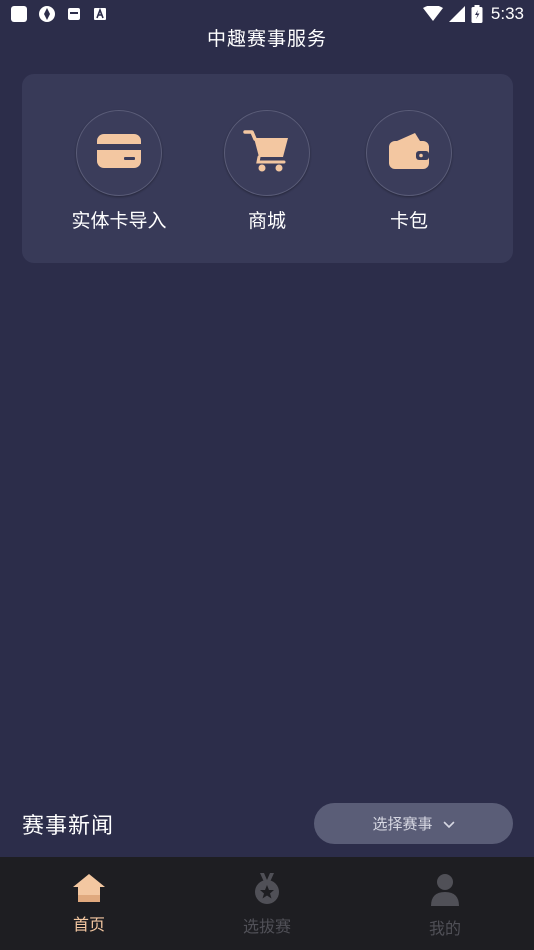  I want to click on entry-card-import: 实体卡导入, so click(119, 171).